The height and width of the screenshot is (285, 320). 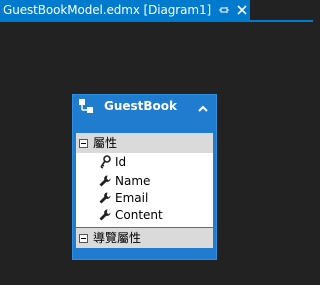 I want to click on property-name: Name, so click(x=133, y=180).